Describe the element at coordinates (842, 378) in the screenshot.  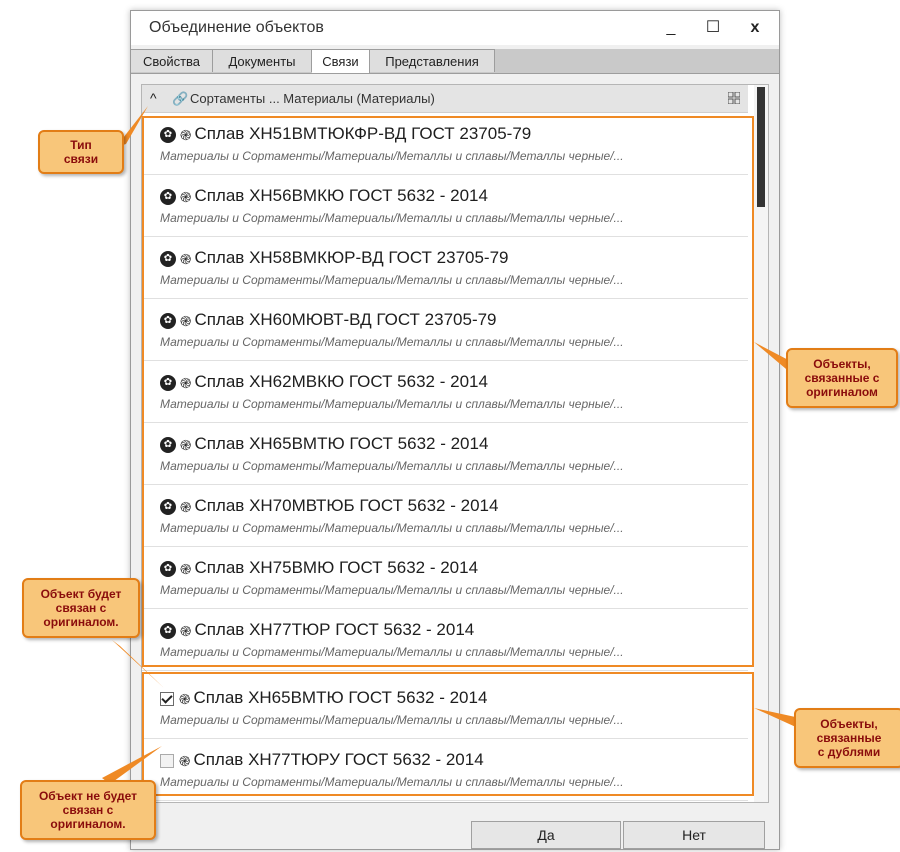
I see `callout-linked-objects: Объекты, связанные с оригиналом` at that location.